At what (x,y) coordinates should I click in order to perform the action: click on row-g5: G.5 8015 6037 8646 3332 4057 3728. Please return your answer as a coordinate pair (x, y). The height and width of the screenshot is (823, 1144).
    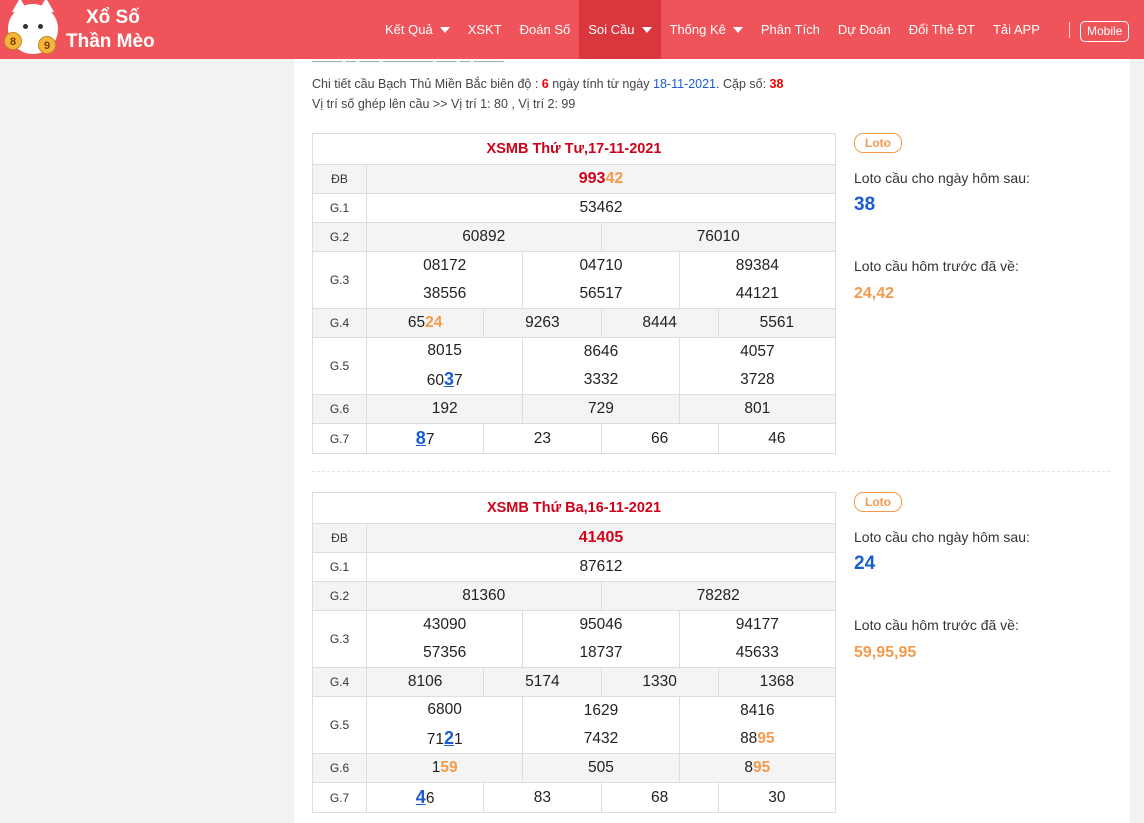
    Looking at the image, I should click on (574, 366).